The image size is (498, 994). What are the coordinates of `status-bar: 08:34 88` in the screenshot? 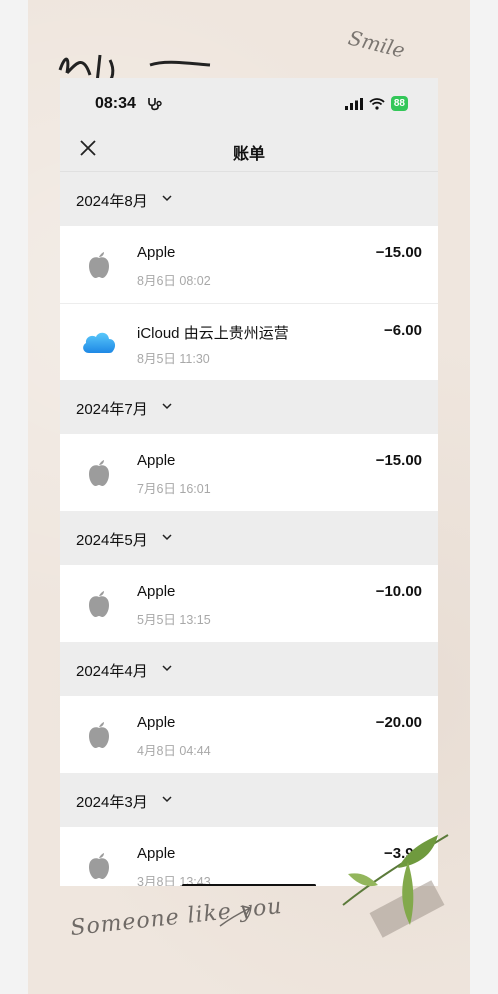 It's located at (249, 100).